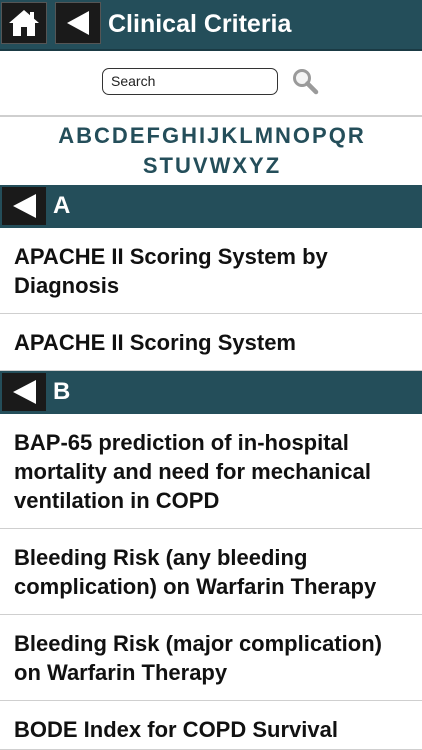  I want to click on section-letter: B, so click(62, 391).